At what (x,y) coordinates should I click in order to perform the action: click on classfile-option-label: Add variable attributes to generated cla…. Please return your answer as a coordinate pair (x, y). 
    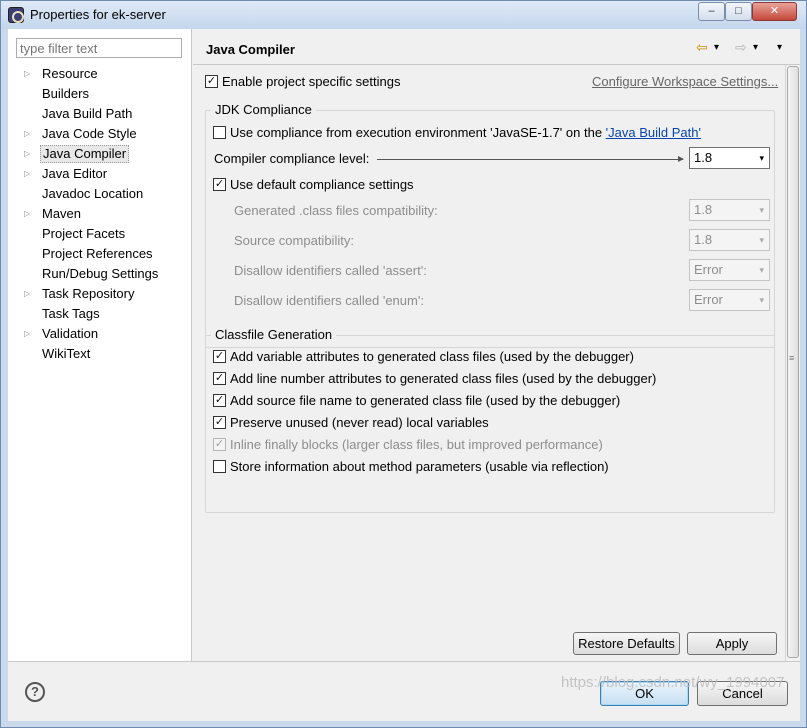
    Looking at the image, I should click on (432, 356).